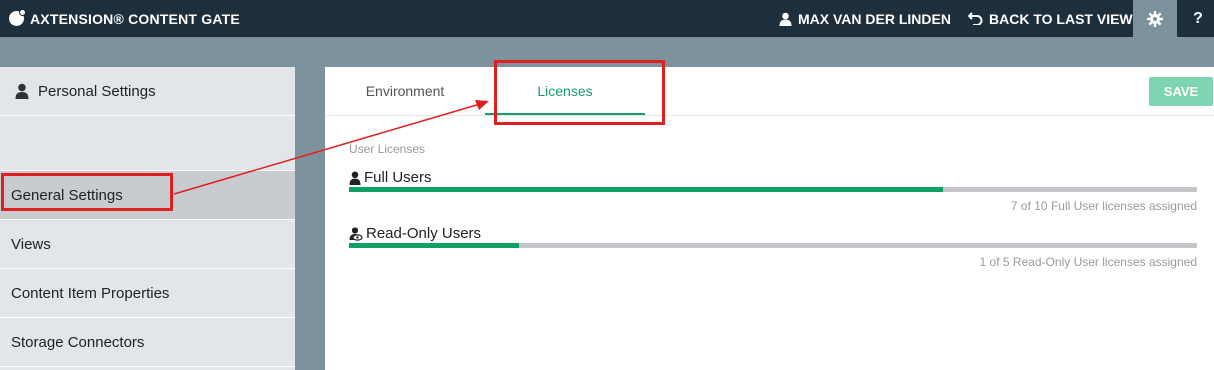 The height and width of the screenshot is (370, 1214). I want to click on tab-label: Licenses, so click(565, 91).